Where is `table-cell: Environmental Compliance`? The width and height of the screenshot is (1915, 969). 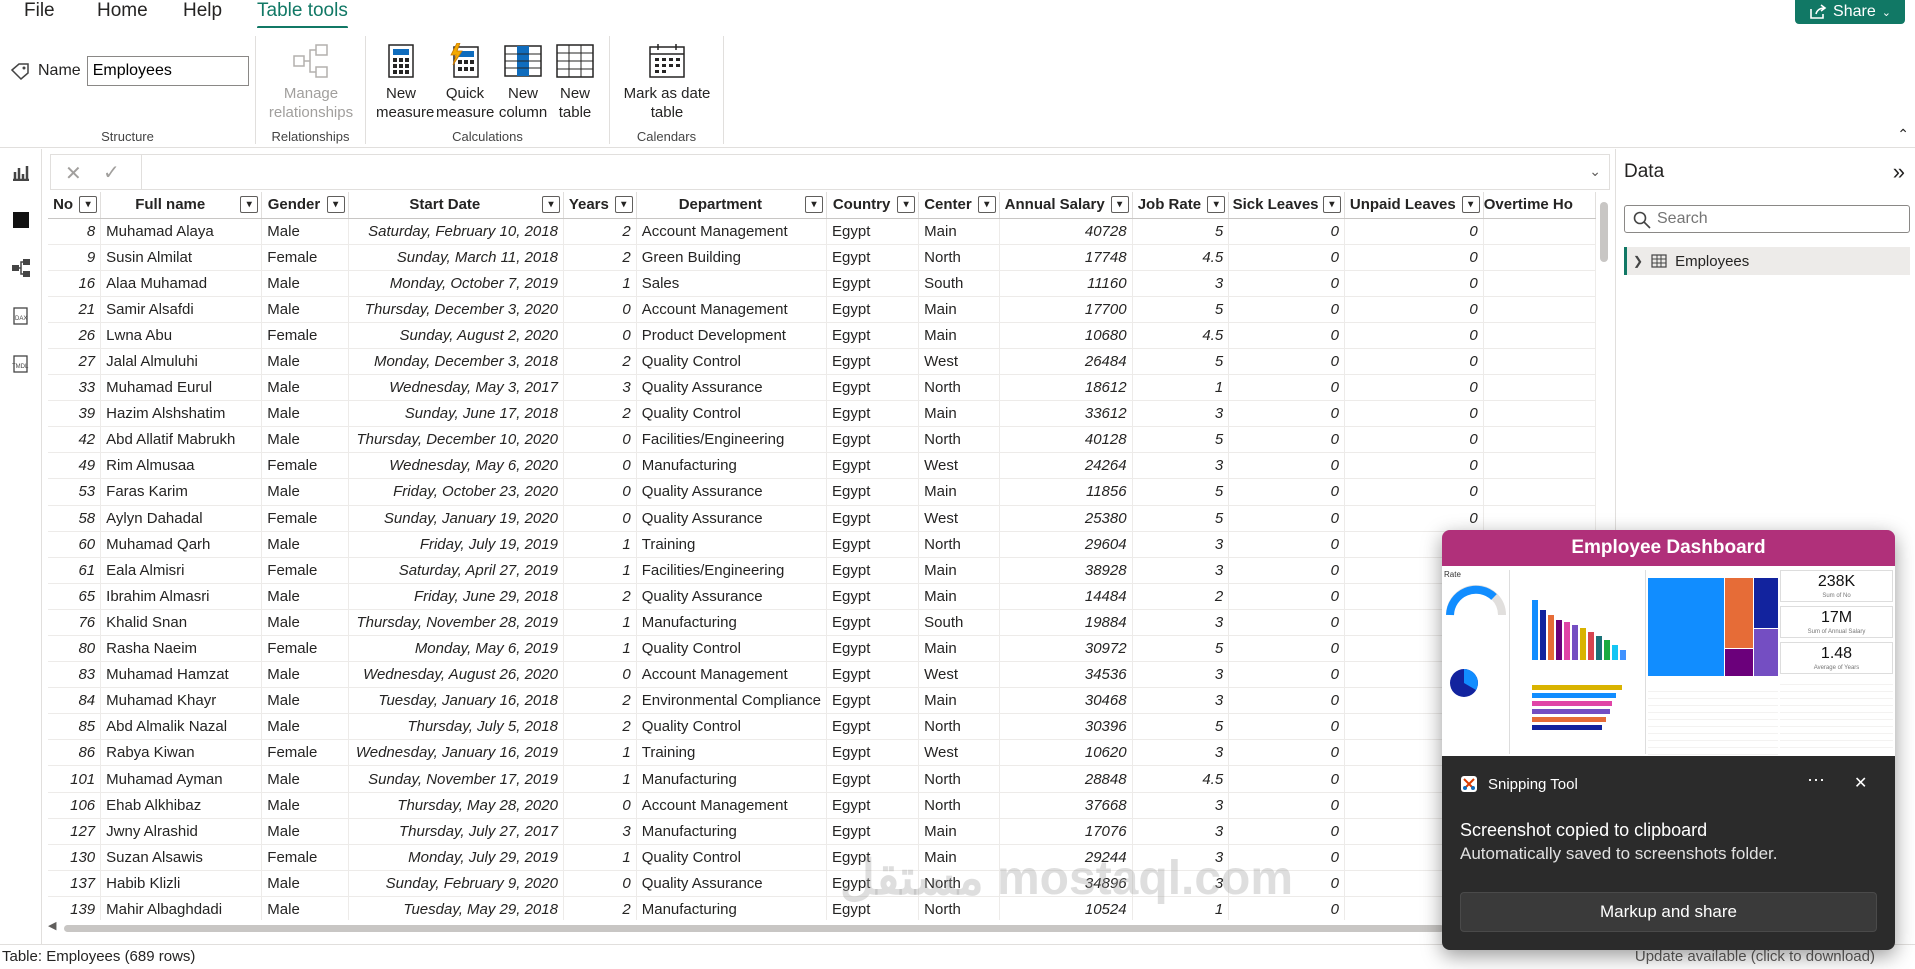 table-cell: Environmental Compliance is located at coordinates (732, 701).